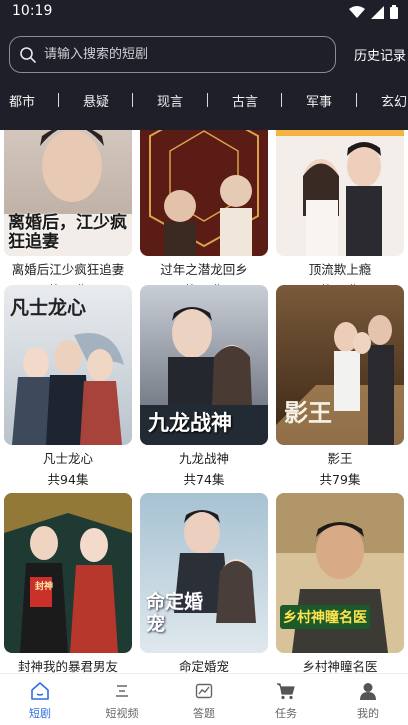  What do you see at coordinates (68, 479) in the screenshot?
I see `episode-count: 共94集` at bounding box center [68, 479].